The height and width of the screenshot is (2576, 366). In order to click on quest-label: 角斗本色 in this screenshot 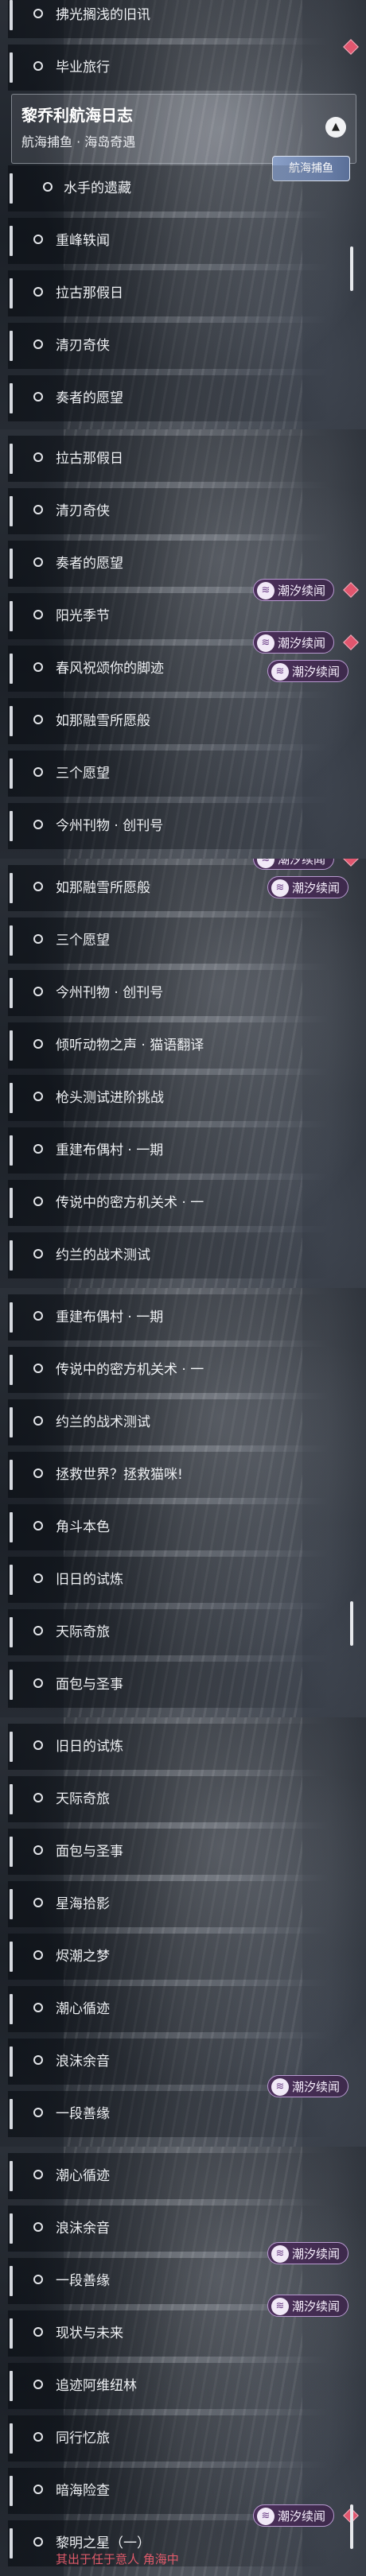, I will do `click(83, 1527)`.